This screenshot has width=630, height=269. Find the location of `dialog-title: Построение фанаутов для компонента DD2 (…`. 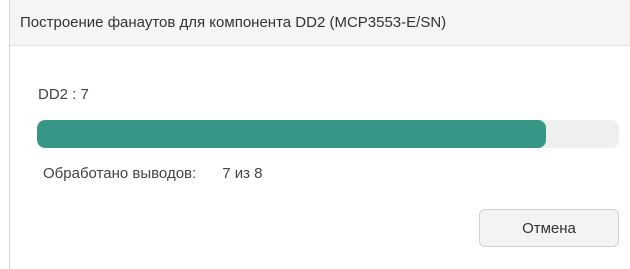

dialog-title: Построение фанаутов для компонента DD2 (… is located at coordinates (233, 22).